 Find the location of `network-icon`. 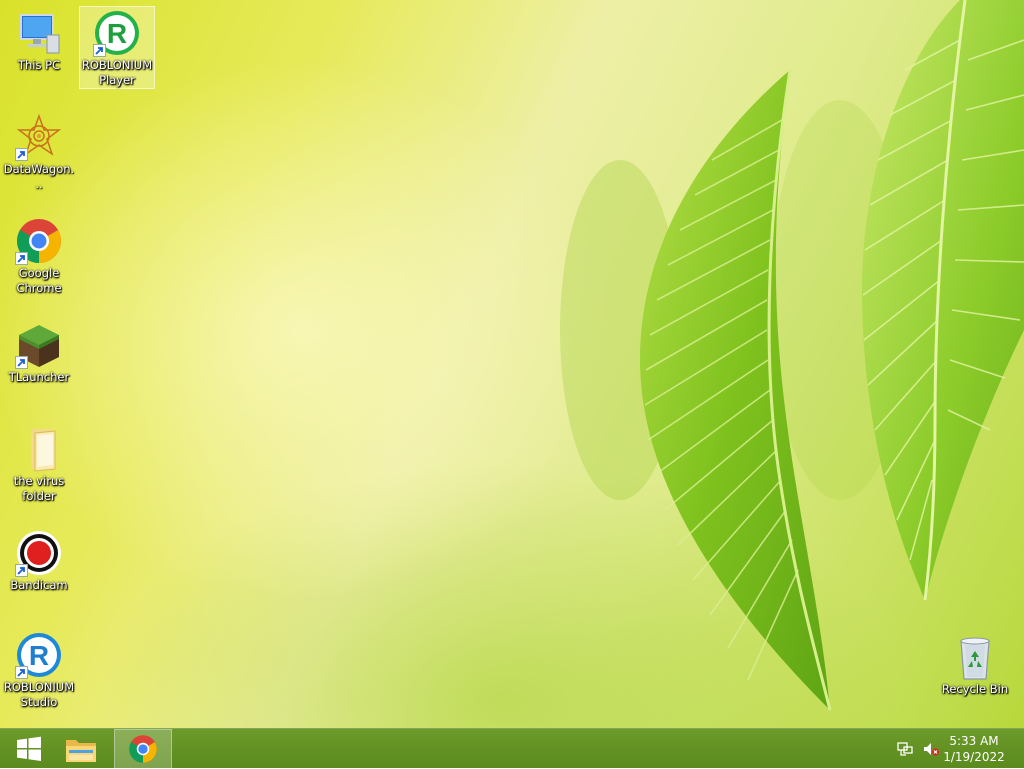

network-icon is located at coordinates (905, 749).